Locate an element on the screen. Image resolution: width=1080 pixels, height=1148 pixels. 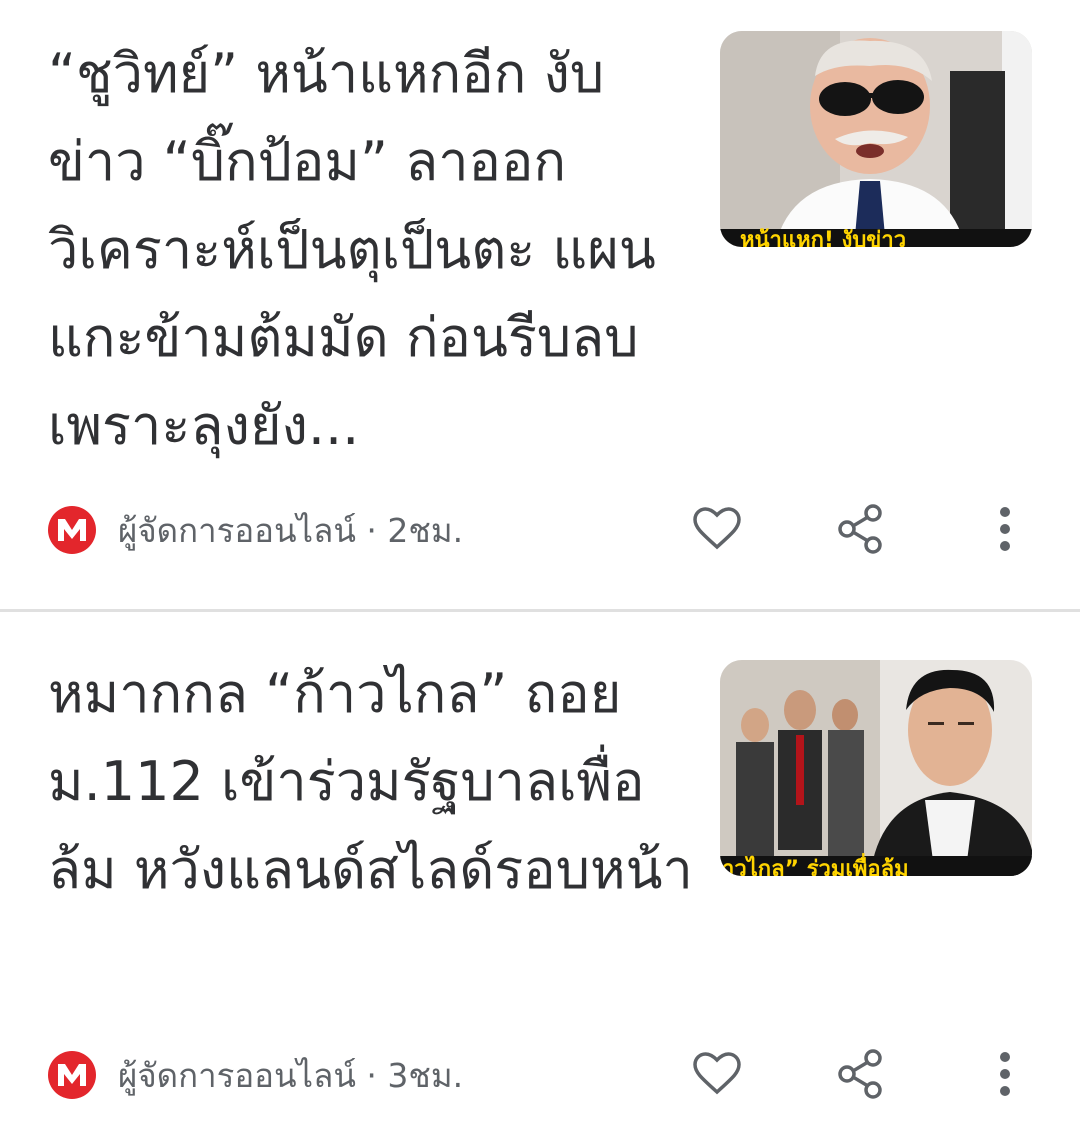
article-meta: ผู้จัดการออนไลน์ · 2ชม. is located at coordinates (255, 530).